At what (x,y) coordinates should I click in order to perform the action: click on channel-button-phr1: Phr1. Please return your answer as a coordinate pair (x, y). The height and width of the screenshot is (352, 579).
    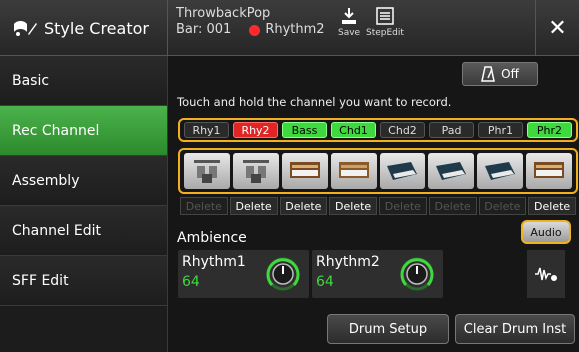
    Looking at the image, I should click on (500, 130).